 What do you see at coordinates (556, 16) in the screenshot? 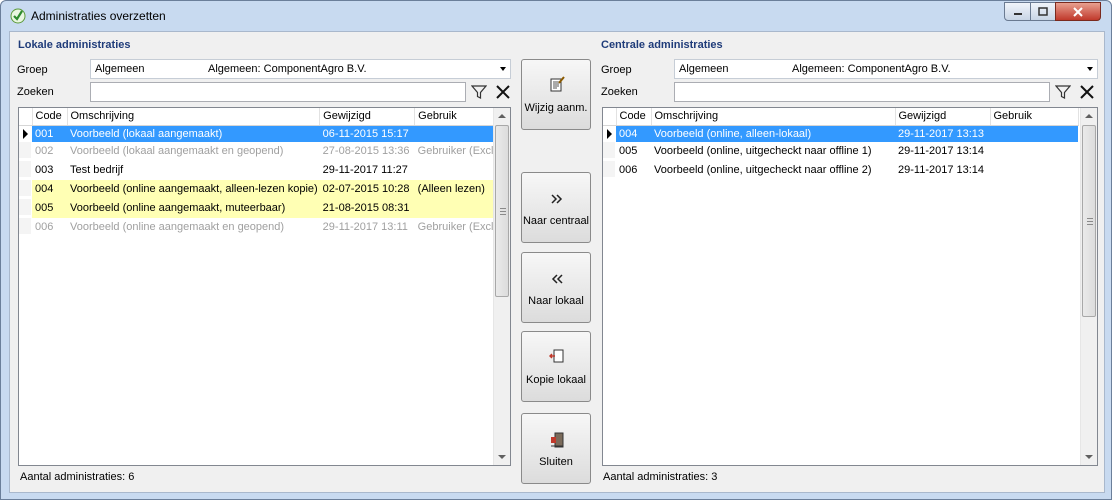
I see `title-bar: Administraties overzetten` at bounding box center [556, 16].